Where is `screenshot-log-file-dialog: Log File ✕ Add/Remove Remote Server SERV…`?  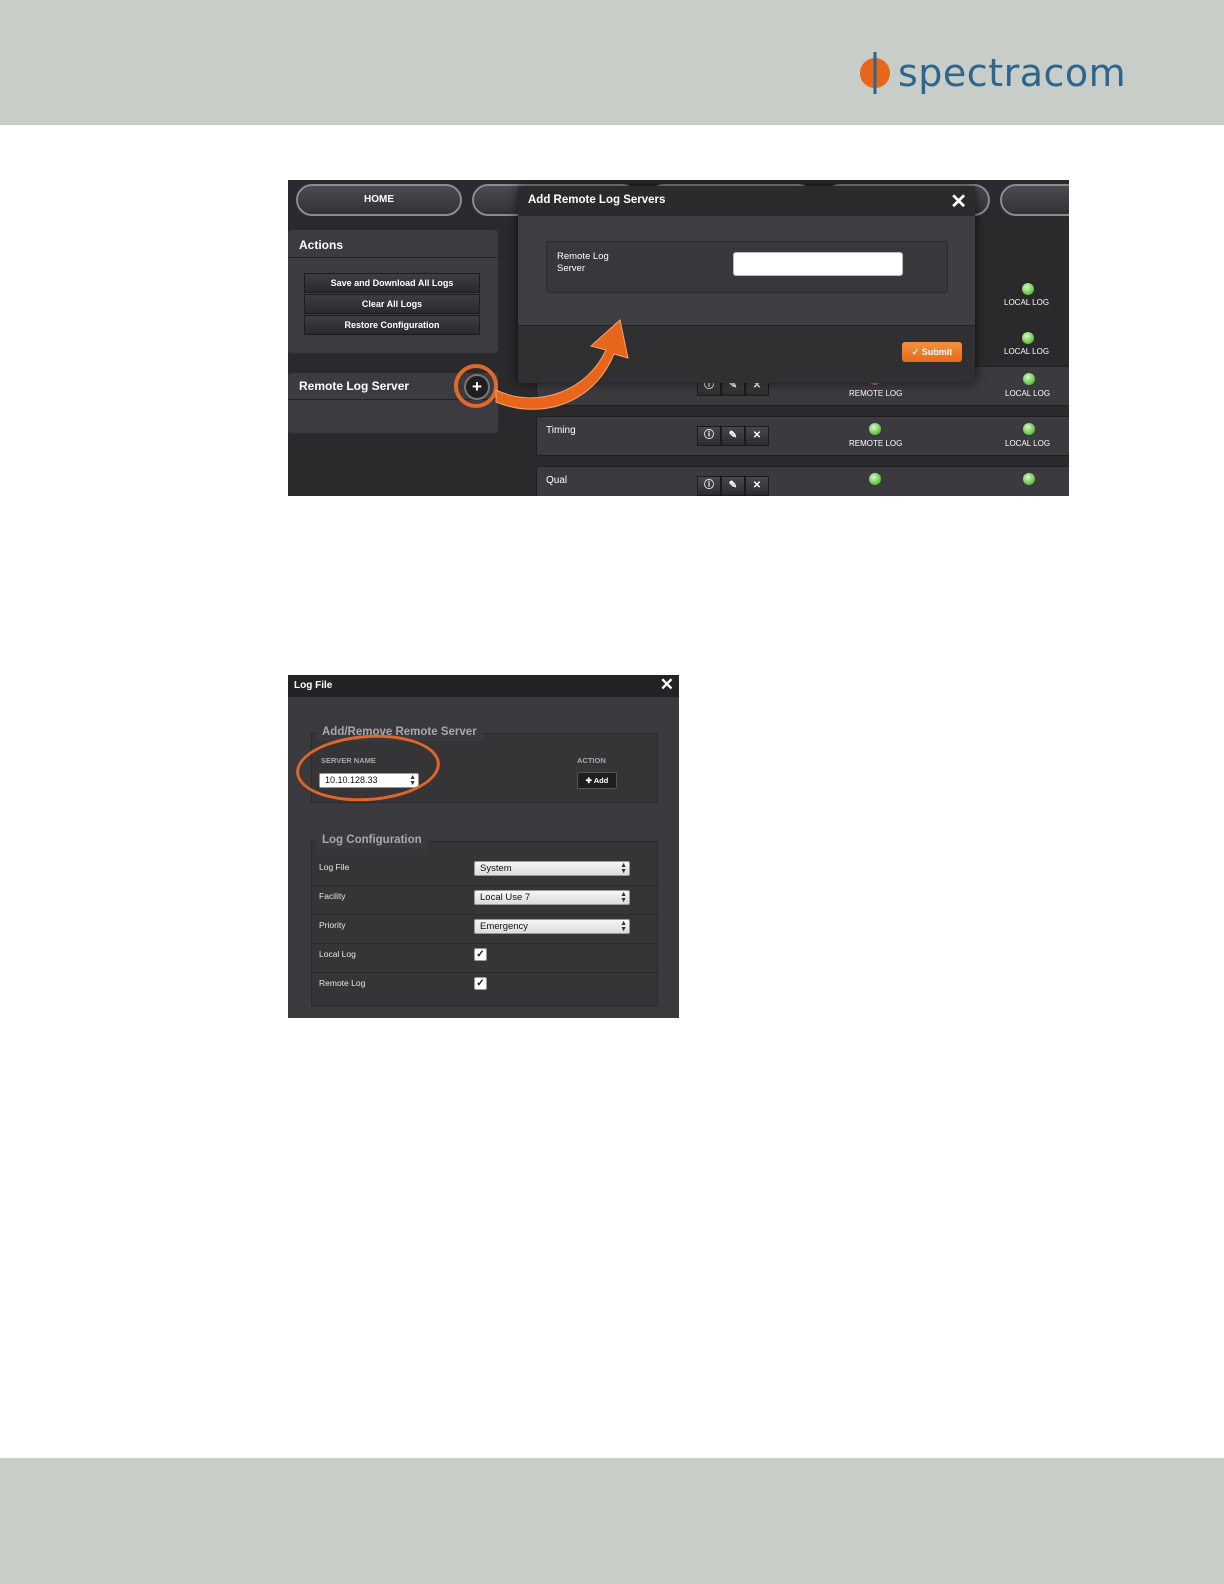 screenshot-log-file-dialog: Log File ✕ Add/Remove Remote Server SERV… is located at coordinates (483, 846).